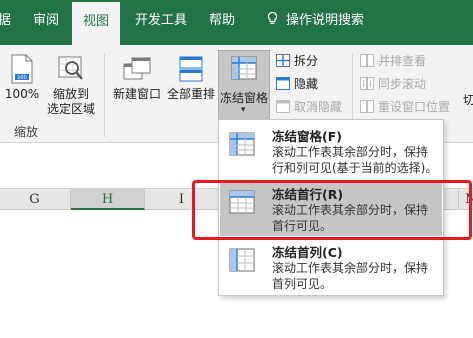 This screenshot has height=338, width=473. Describe the element at coordinates (161, 22) in the screenshot. I see `tab-developer: 开发工具` at that location.